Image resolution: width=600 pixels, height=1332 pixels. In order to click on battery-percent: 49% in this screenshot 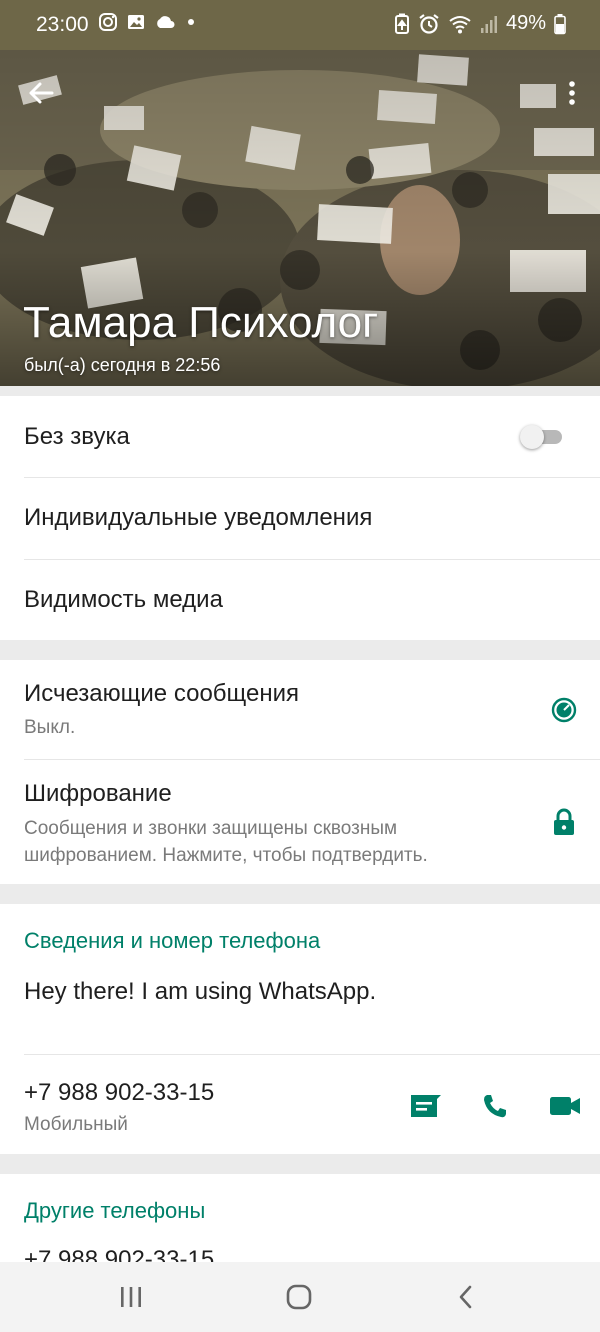, I will do `click(525, 23)`.